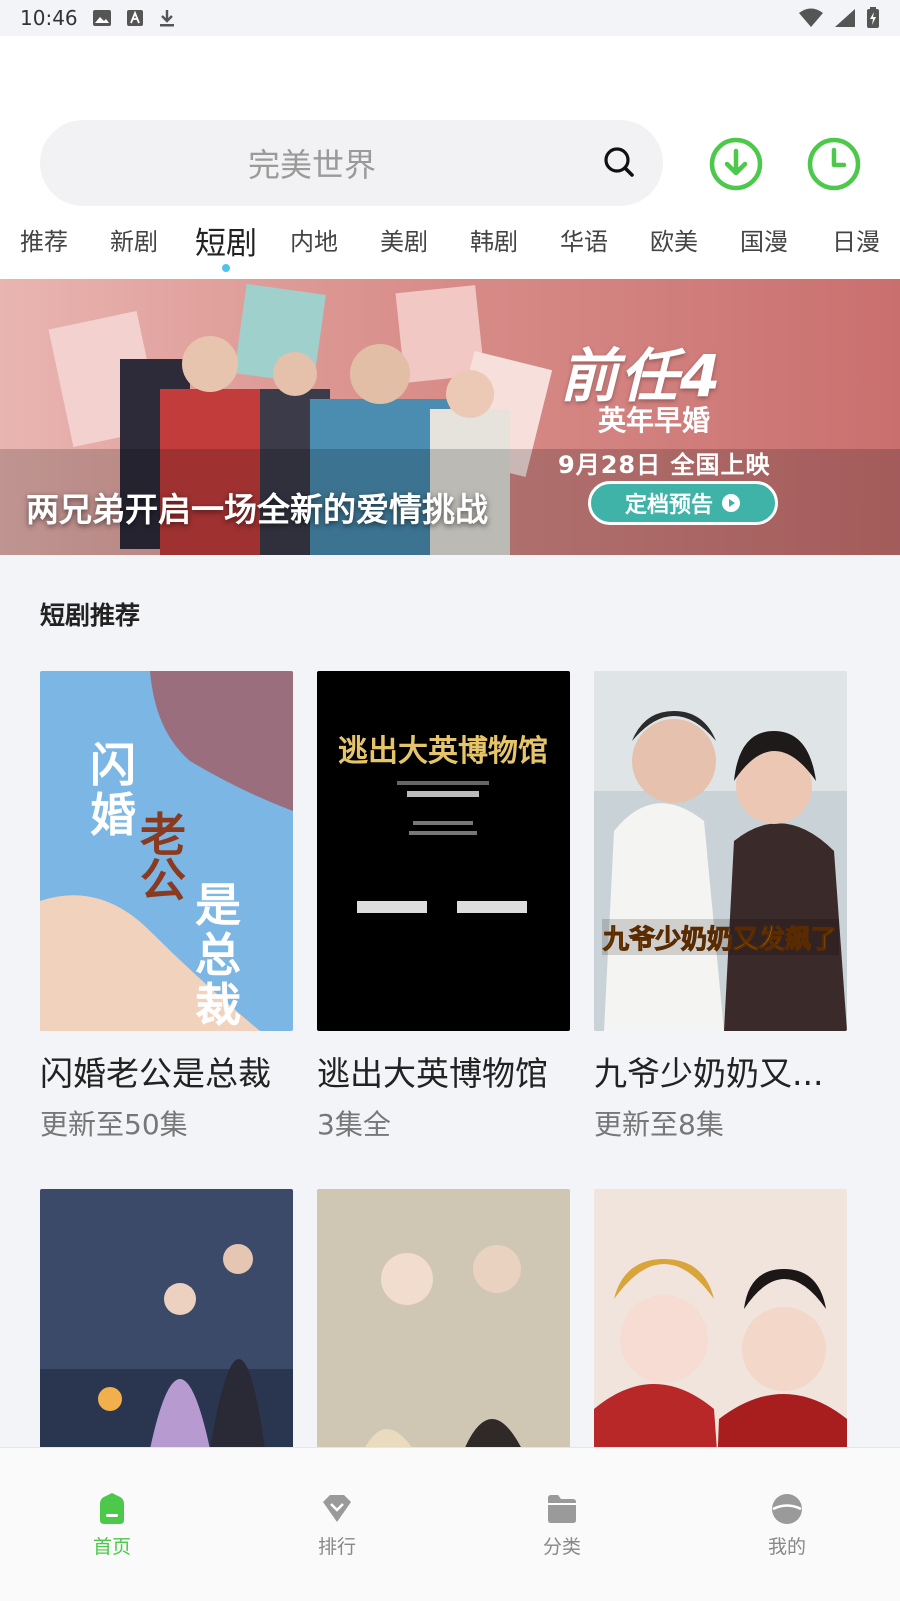 The width and height of the screenshot is (900, 1601). Describe the element at coordinates (218, 905) in the screenshot. I see `svg-text: 是` at that location.